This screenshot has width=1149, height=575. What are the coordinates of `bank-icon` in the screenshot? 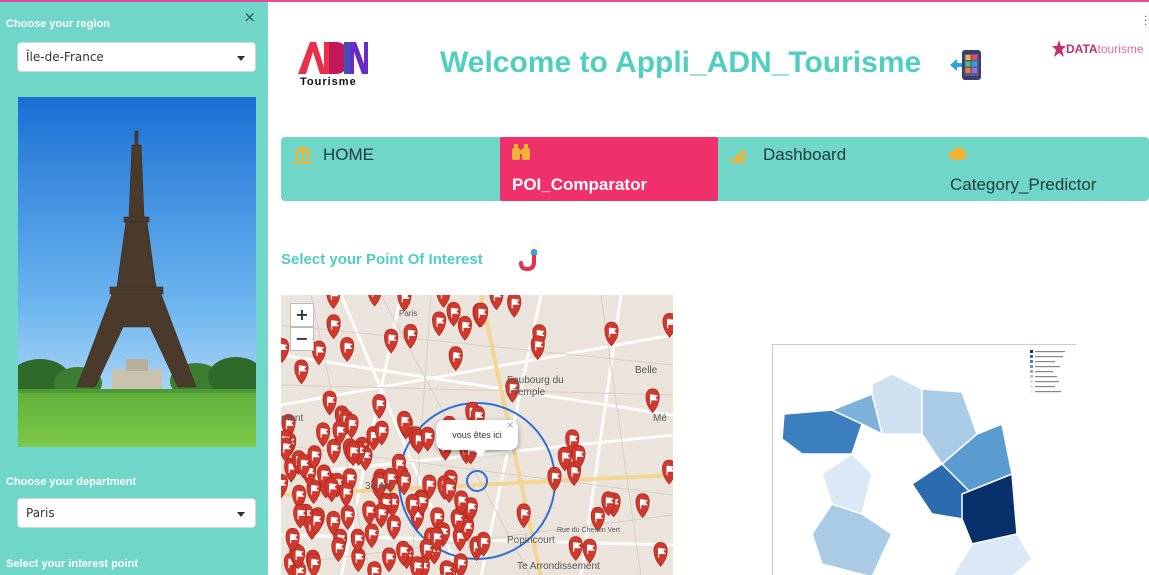 It's located at (303, 155).